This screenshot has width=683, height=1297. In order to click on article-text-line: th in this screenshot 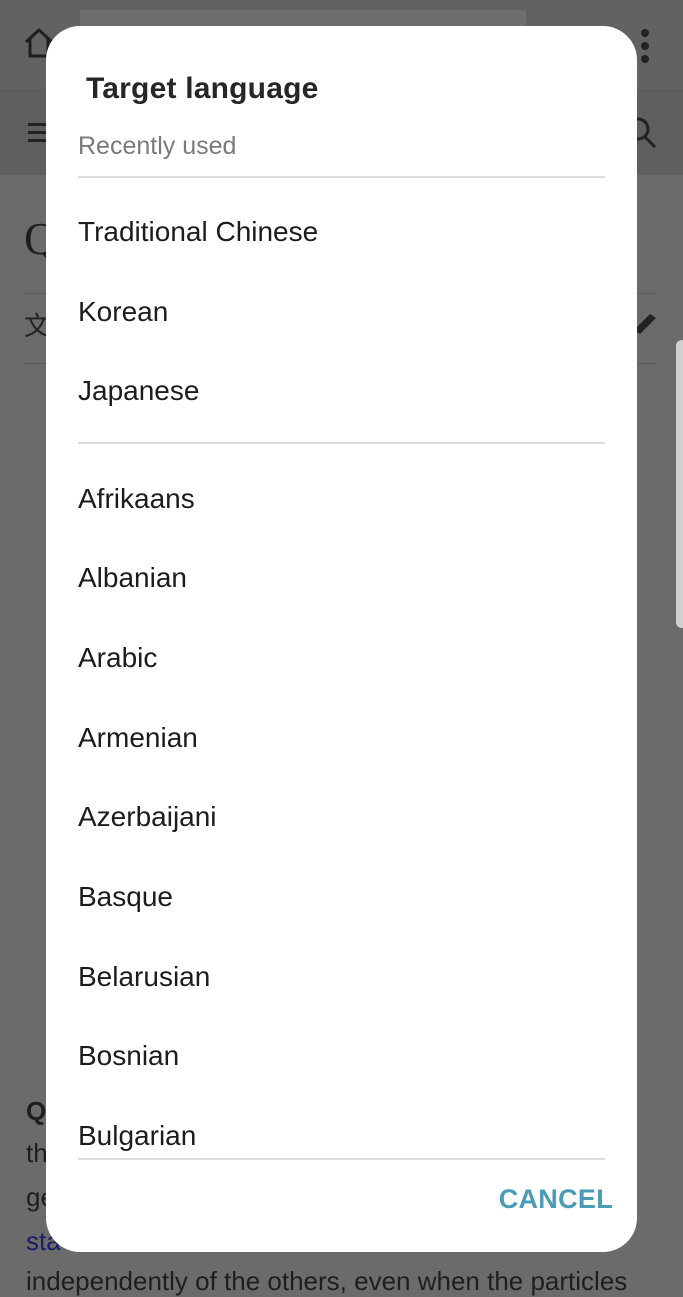, I will do `click(37, 1153)`.